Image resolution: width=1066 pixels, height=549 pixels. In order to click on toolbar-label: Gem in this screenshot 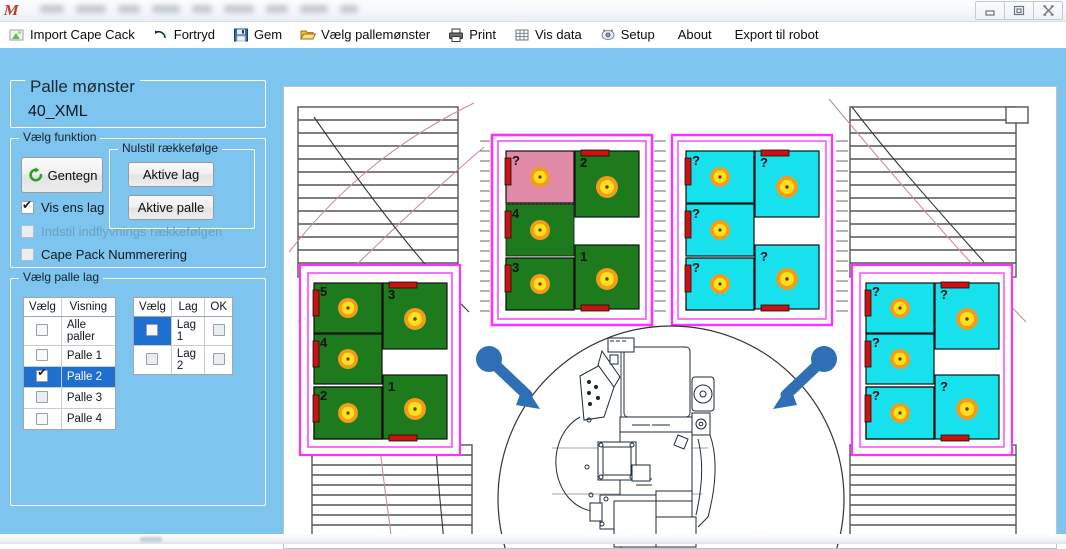, I will do `click(268, 34)`.